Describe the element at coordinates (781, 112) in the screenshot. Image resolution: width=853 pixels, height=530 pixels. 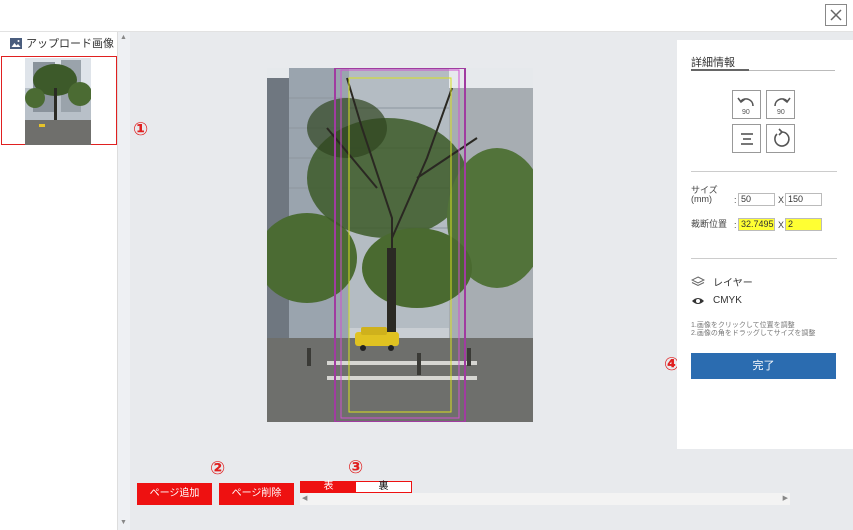
I see `rotate-right-degree: 90` at that location.